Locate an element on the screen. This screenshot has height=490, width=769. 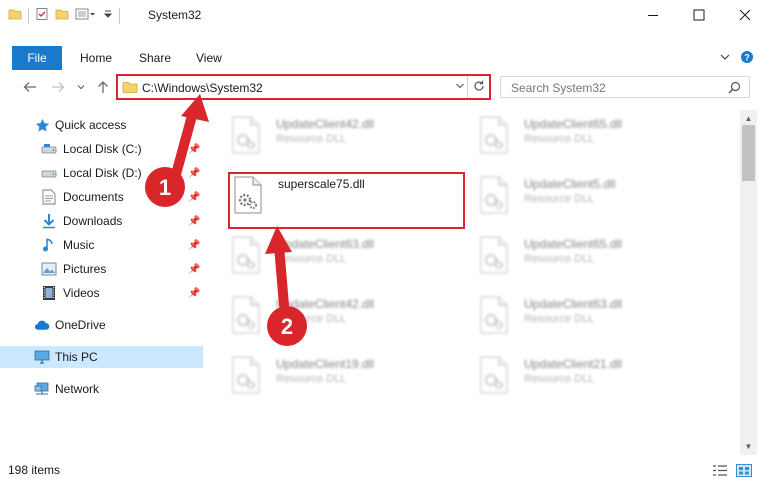
scroll-thumb is located at coordinates (748, 153).